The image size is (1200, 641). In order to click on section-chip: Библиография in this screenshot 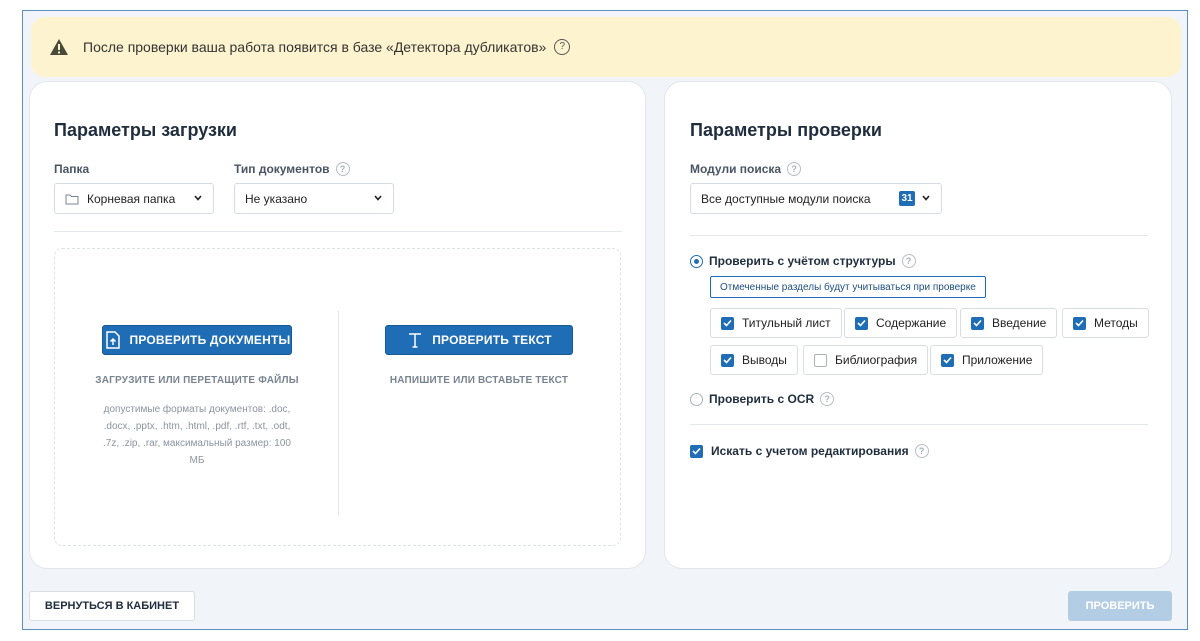, I will do `click(866, 360)`.